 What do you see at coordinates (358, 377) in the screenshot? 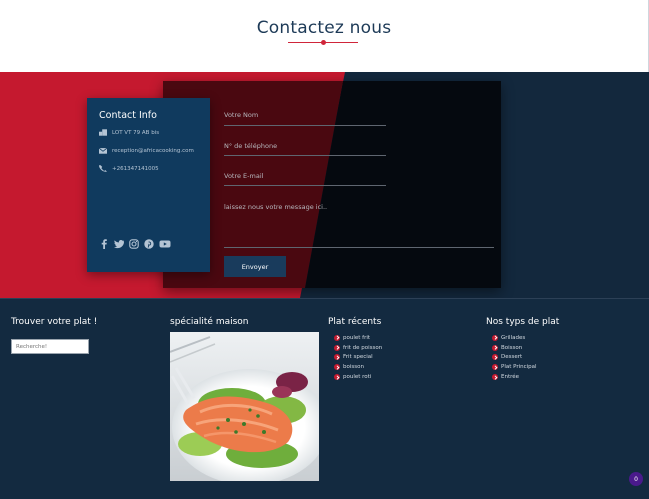
I see `list-item: poulet roti` at bounding box center [358, 377].